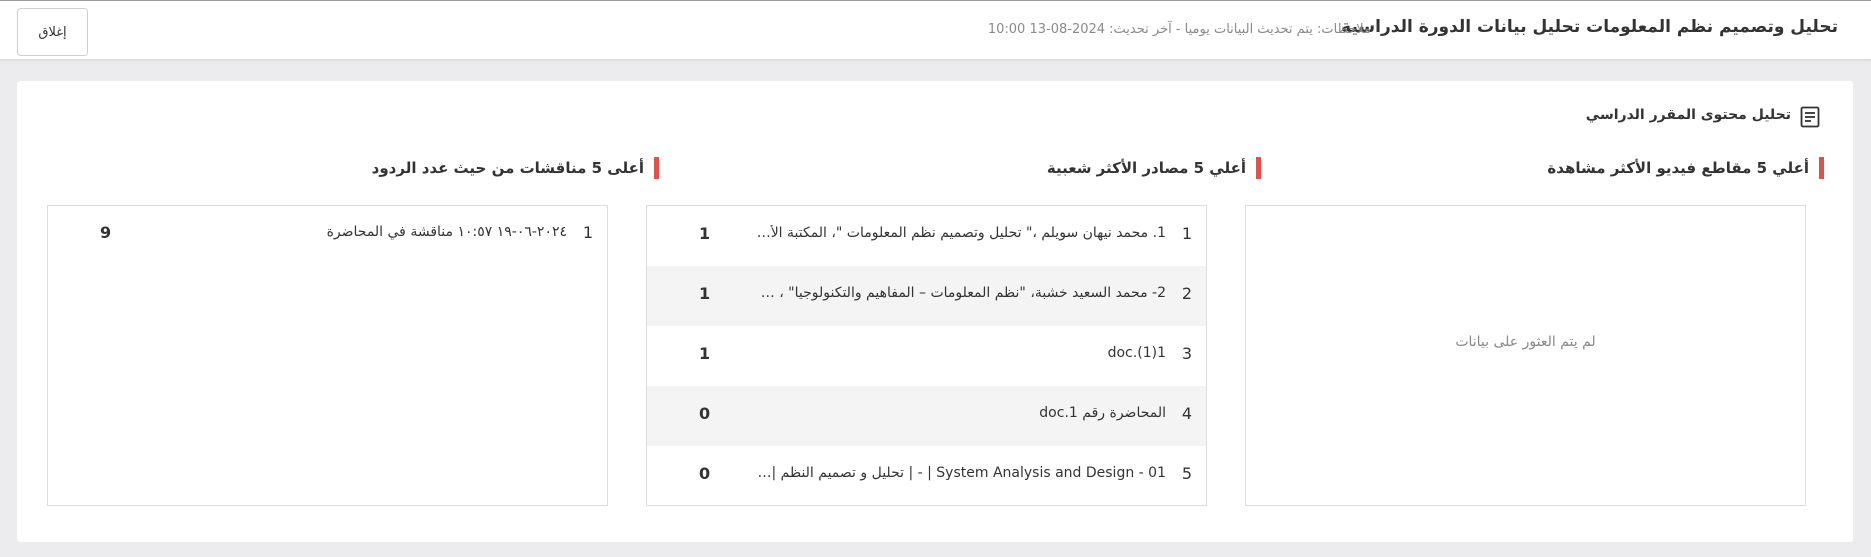 This screenshot has width=1871, height=557. Describe the element at coordinates (1688, 115) in the screenshot. I see `section-title: تحليل محتوى المقرر الدراسي` at that location.